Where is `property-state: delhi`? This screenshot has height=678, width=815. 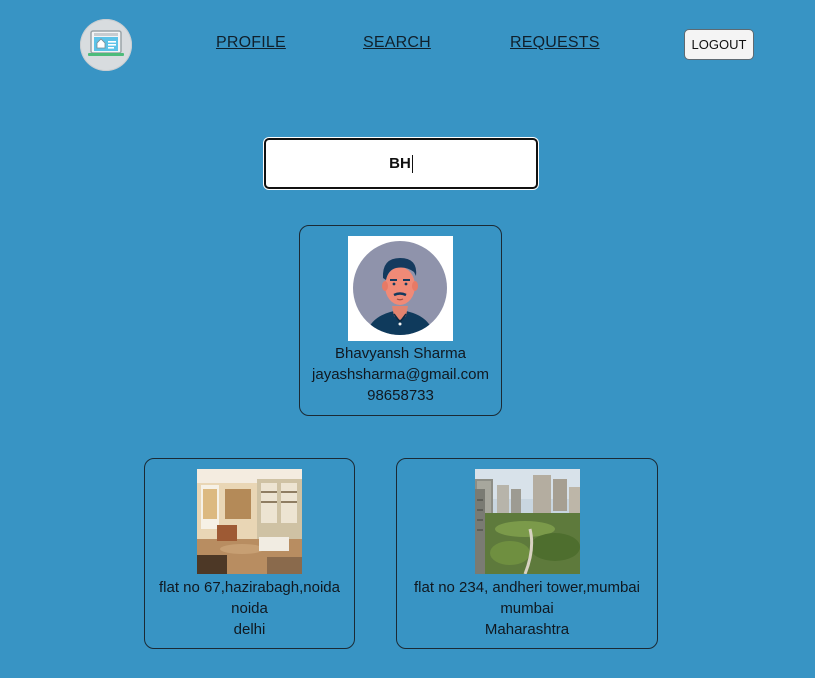 property-state: delhi is located at coordinates (249, 629).